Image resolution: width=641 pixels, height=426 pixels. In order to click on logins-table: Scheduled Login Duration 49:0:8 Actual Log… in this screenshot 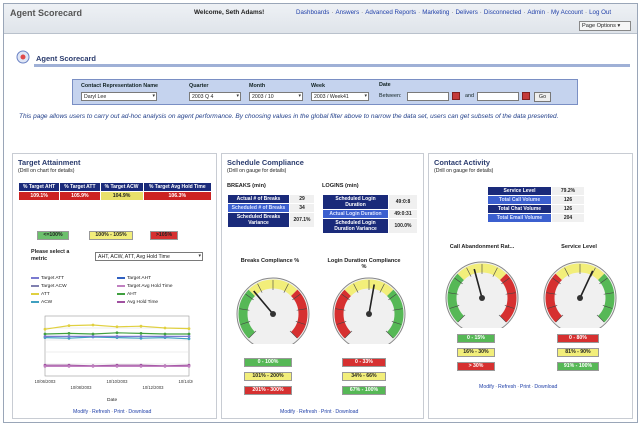, I will do `click(370, 214)`.